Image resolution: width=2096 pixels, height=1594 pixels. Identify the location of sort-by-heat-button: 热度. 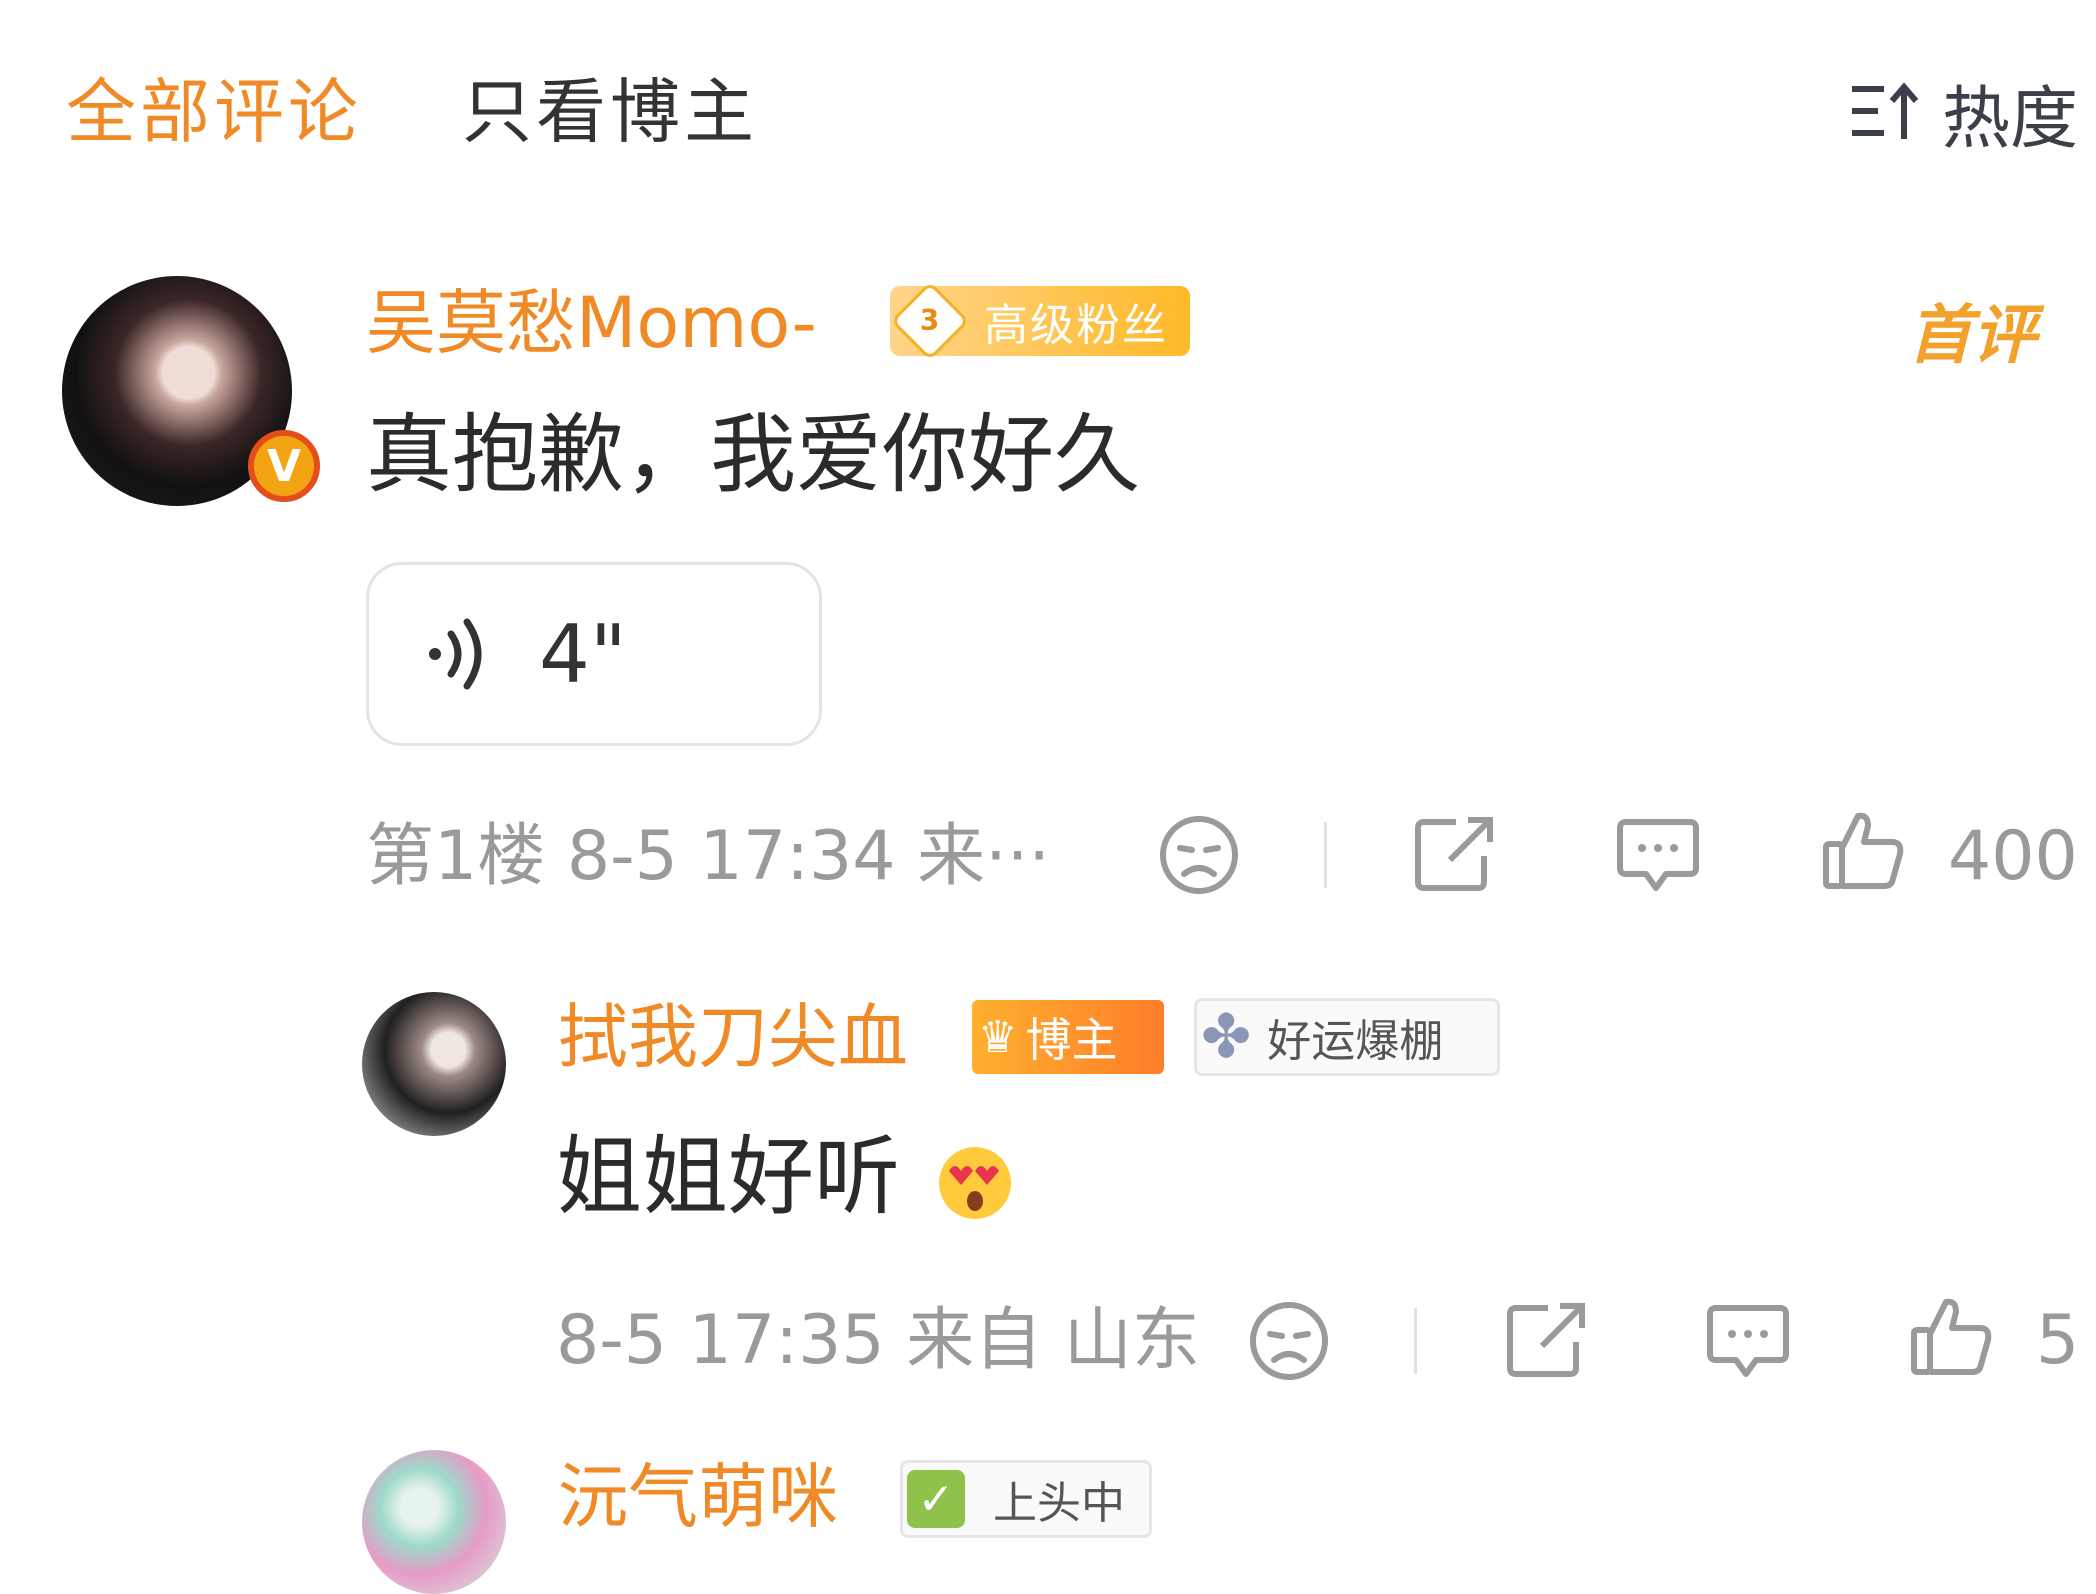
(1963, 113).